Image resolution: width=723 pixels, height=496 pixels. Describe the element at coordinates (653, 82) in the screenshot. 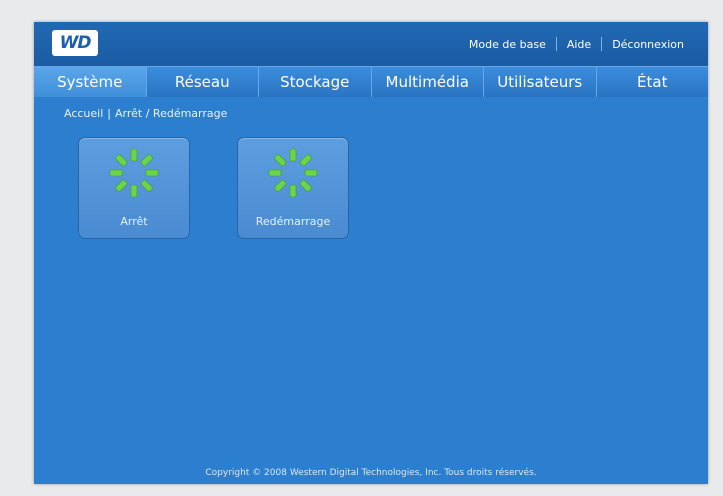

I see `tab-etat: État` at that location.